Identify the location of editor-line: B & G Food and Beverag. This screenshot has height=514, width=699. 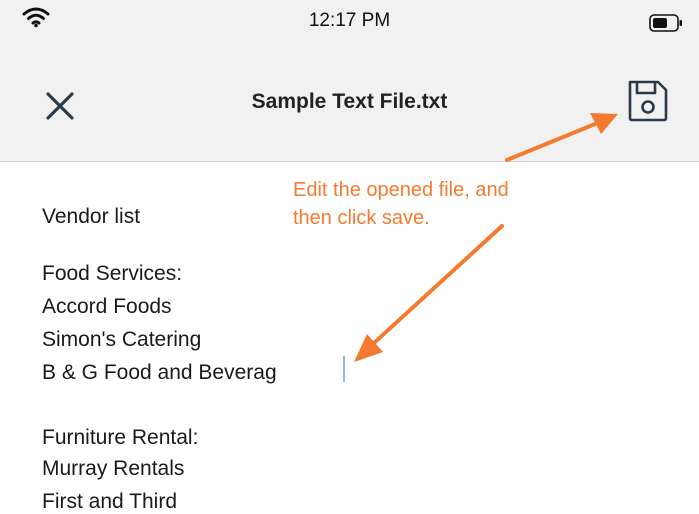
(159, 372).